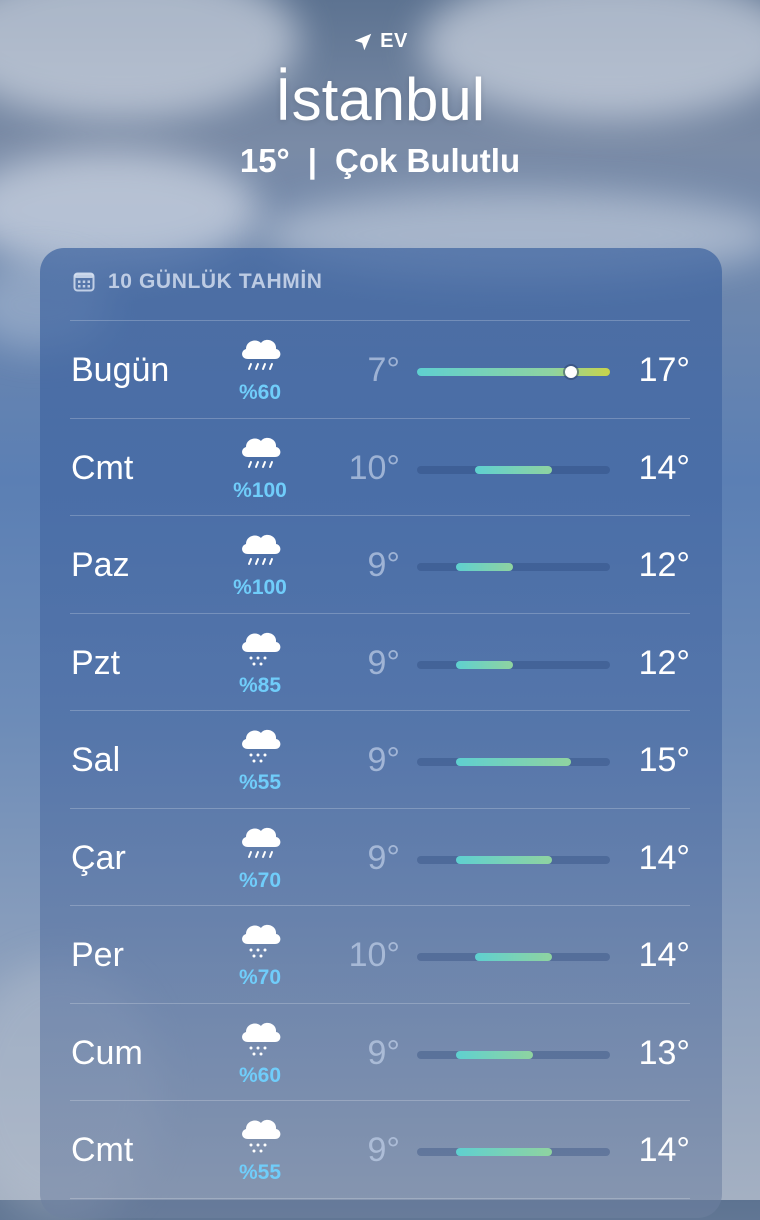 This screenshot has height=1220, width=760. I want to click on forecast-header: 10 GÜNLÜK TAHMİN, so click(197, 282).